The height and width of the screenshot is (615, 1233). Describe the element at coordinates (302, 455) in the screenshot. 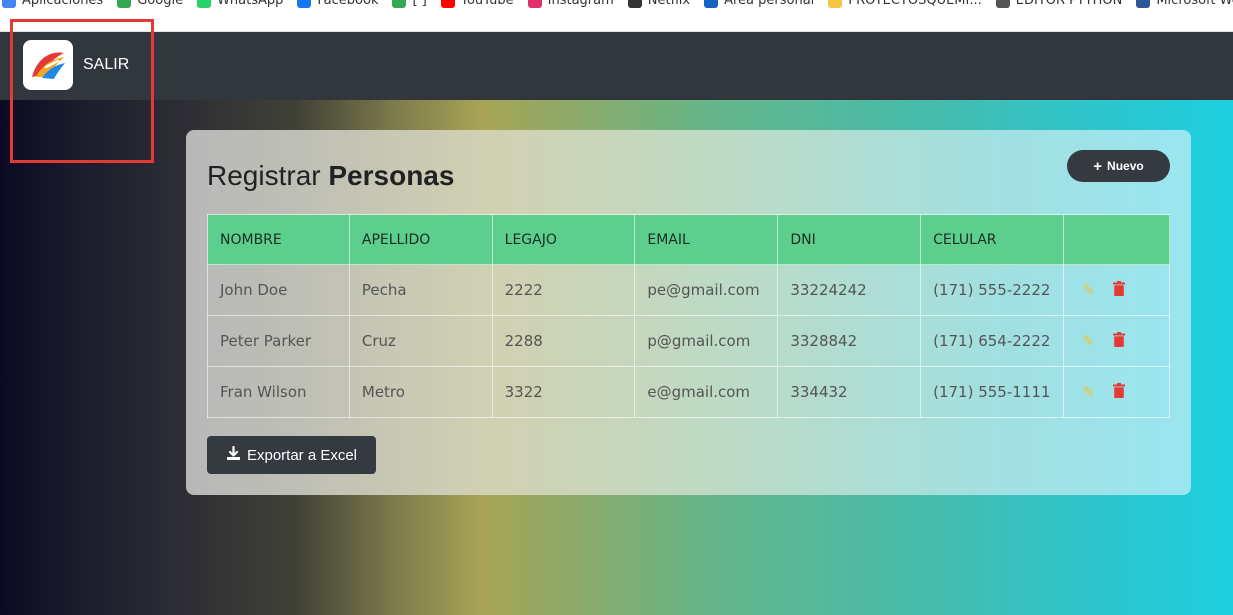

I see `export-button-label: Exportar a Excel` at that location.